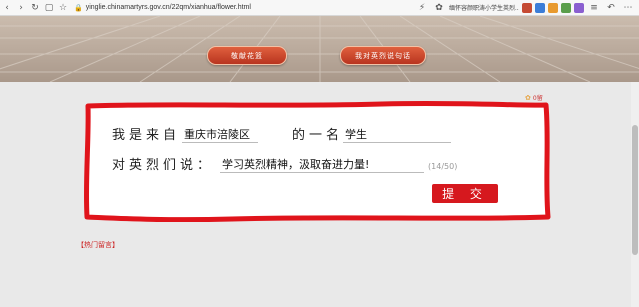 This screenshot has width=639, height=307. Describe the element at coordinates (594, 8) in the screenshot. I see `menu-icon: ≡` at that location.